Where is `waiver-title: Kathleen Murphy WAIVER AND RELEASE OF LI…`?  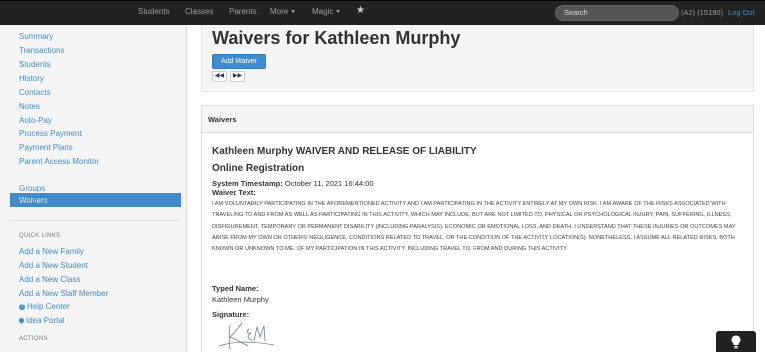 waiver-title: Kathleen Murphy WAIVER AND RELEASE OF LI… is located at coordinates (344, 151).